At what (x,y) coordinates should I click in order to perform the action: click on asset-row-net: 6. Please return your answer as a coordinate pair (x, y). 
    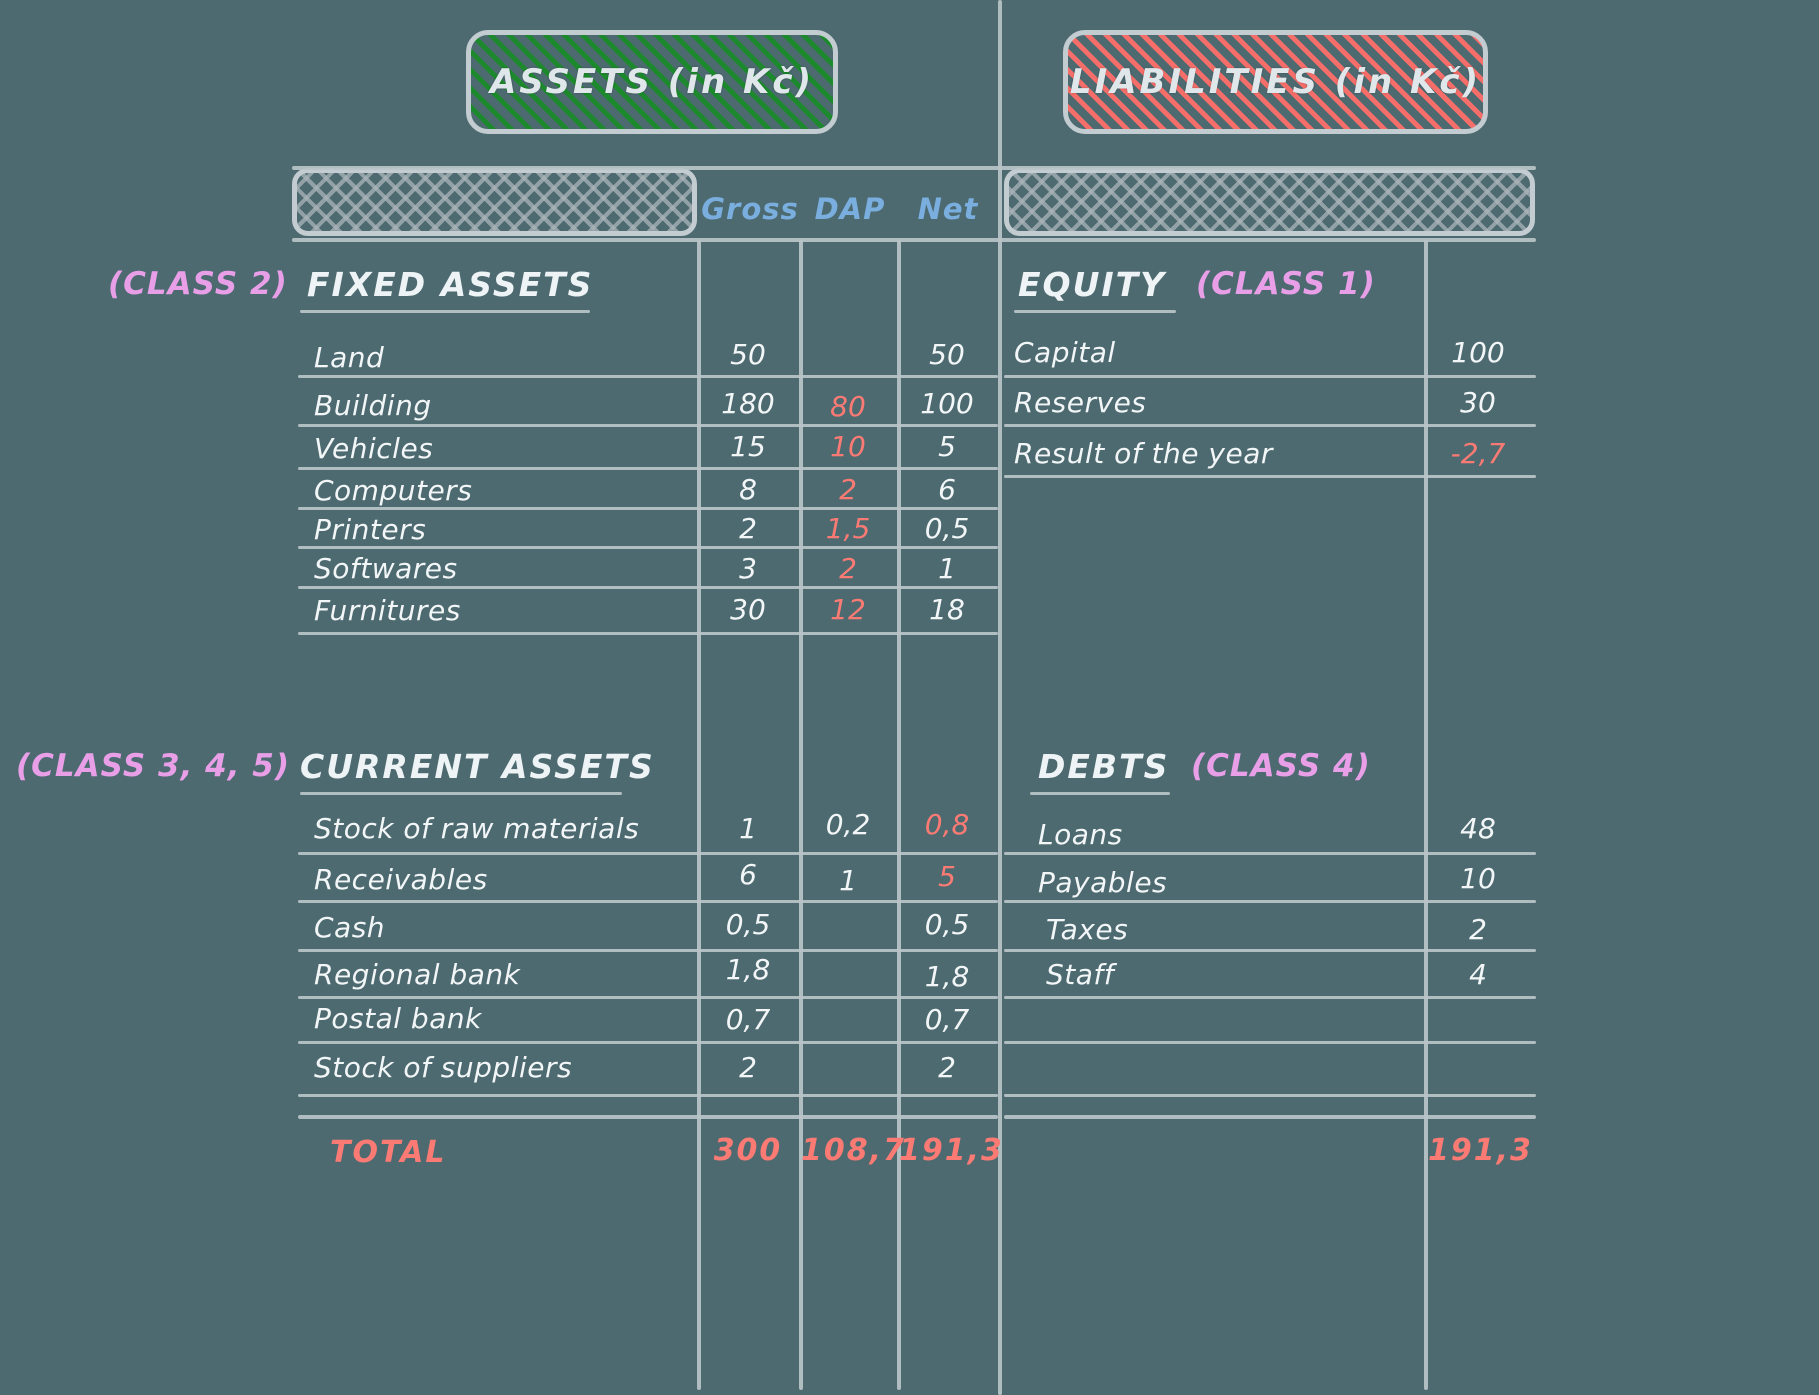
    Looking at the image, I should click on (947, 489).